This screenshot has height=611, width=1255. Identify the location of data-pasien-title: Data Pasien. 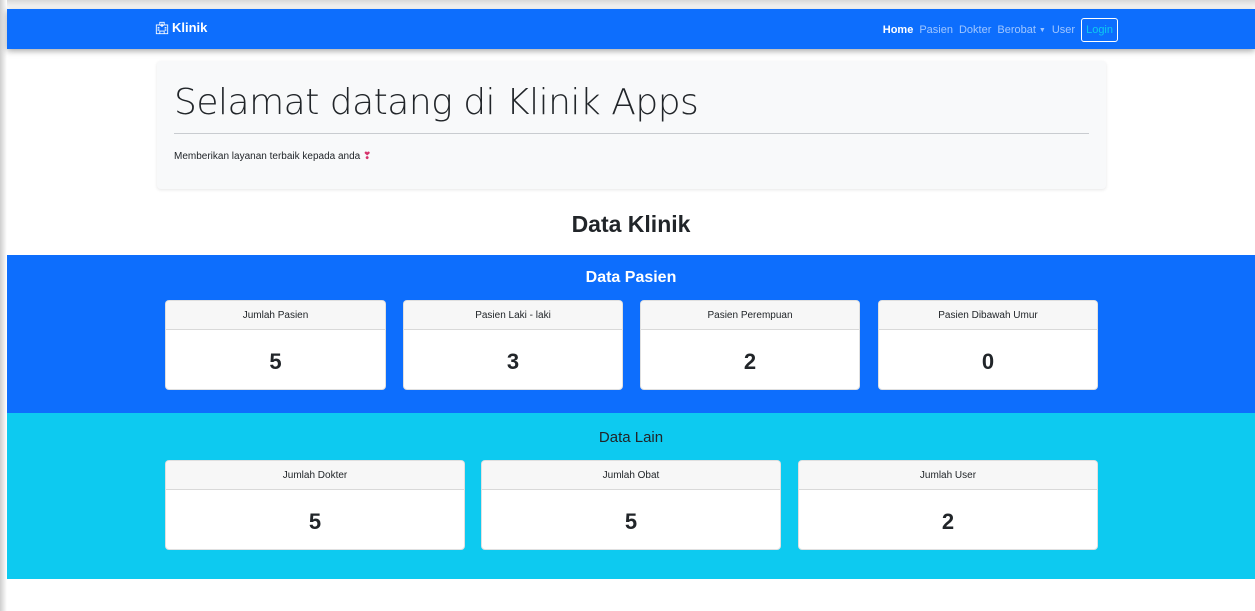
(631, 277).